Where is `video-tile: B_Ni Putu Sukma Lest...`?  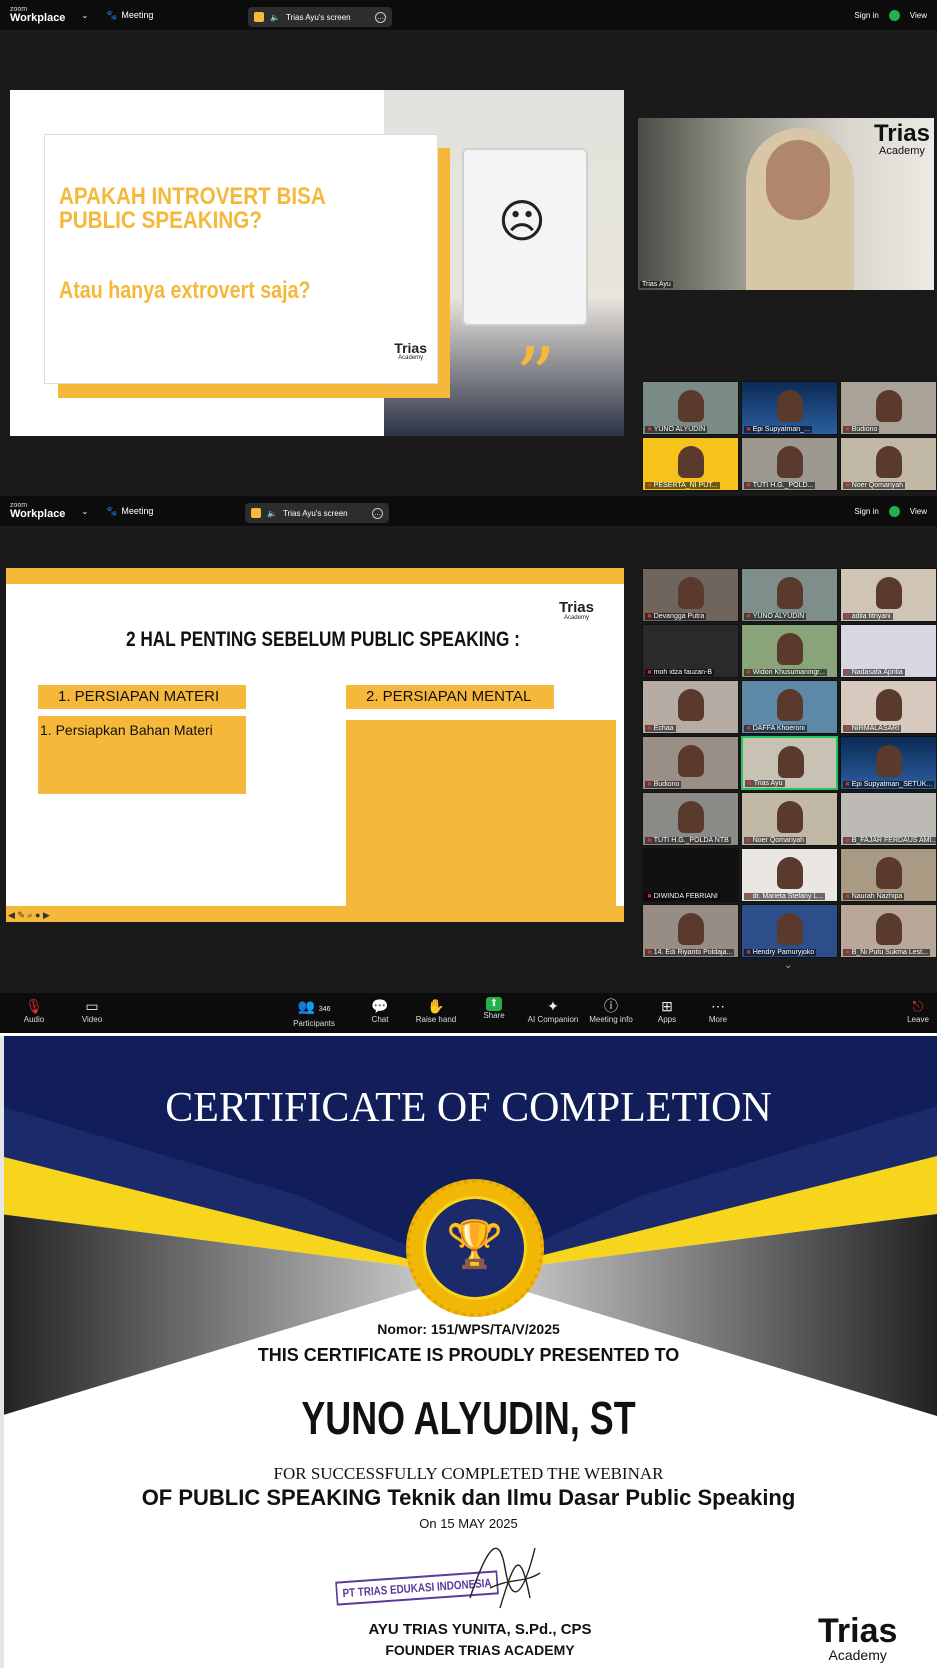
video-tile: B_Ni Putu Sukma Lest... is located at coordinates (888, 931).